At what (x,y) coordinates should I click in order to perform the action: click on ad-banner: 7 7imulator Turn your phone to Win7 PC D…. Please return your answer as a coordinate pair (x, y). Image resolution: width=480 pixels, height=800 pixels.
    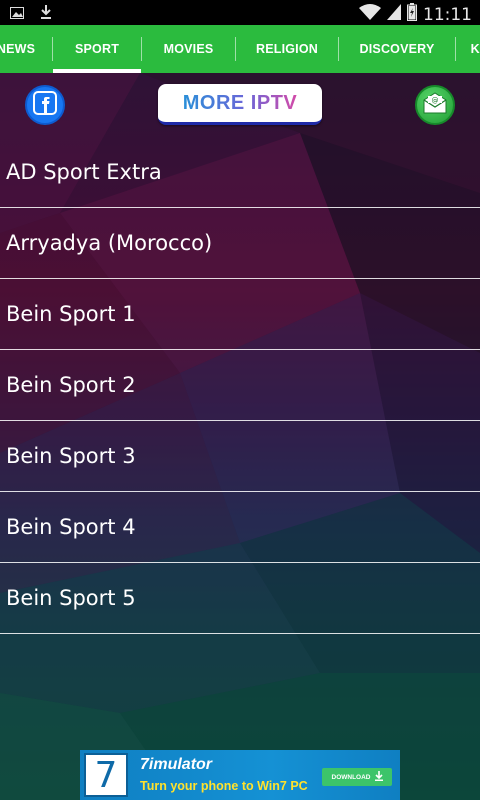
    Looking at the image, I should click on (240, 775).